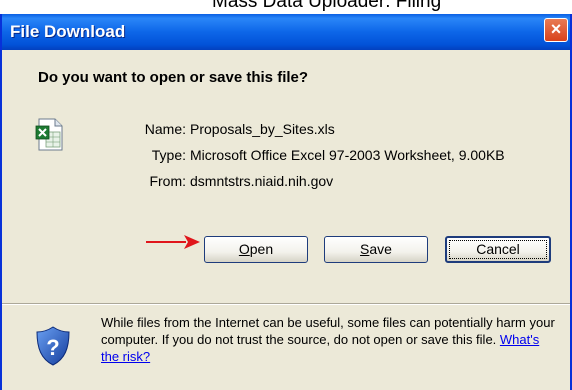  I want to click on dialog-title: File Download, so click(68, 31).